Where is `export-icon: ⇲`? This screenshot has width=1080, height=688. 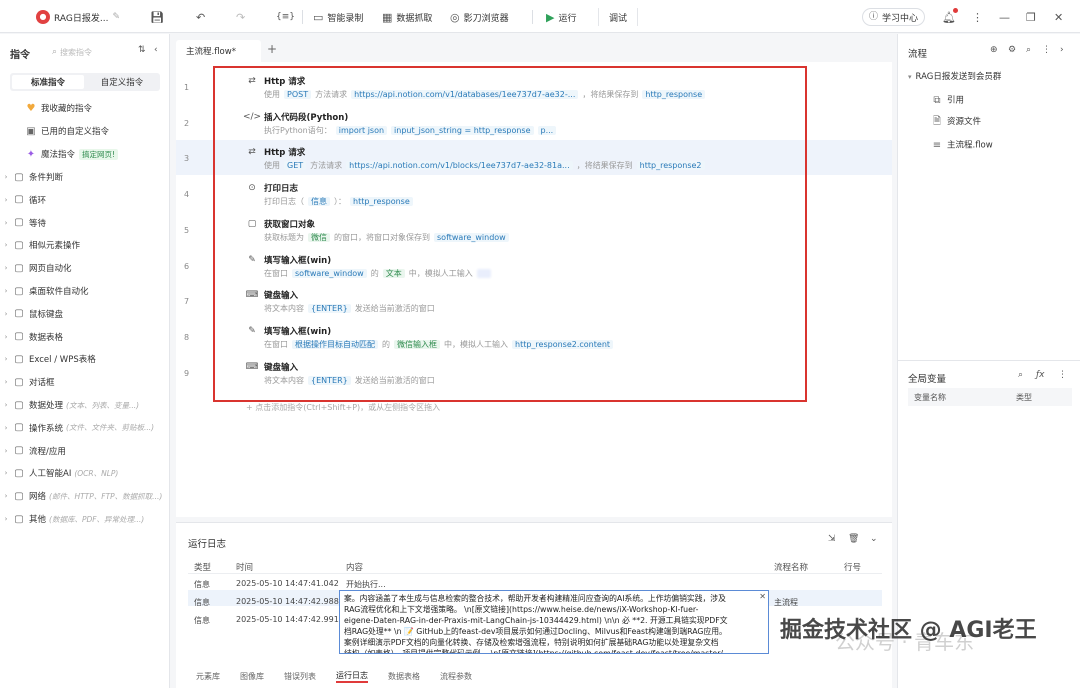
export-icon: ⇲ is located at coordinates (832, 539).